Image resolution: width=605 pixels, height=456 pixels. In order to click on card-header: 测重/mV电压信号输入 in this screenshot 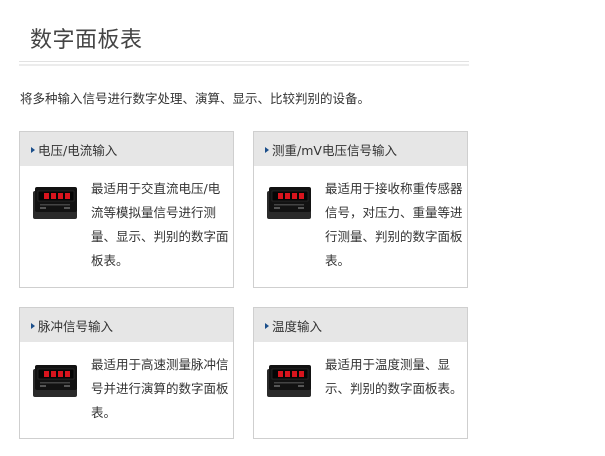, I will do `click(360, 149)`.